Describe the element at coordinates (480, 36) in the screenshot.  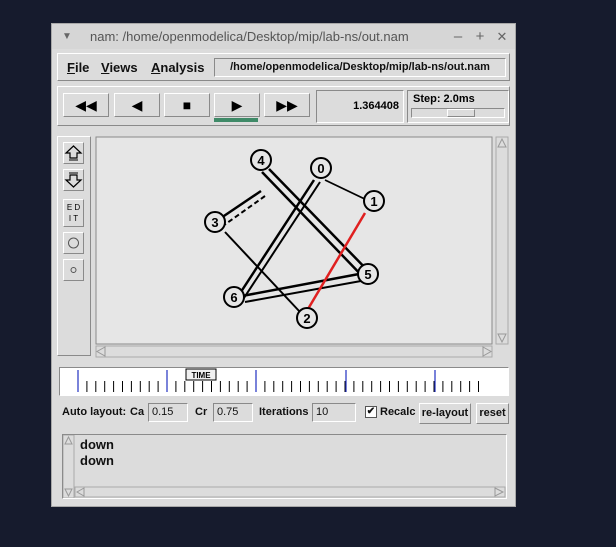
I see `maximize-button: +` at that location.